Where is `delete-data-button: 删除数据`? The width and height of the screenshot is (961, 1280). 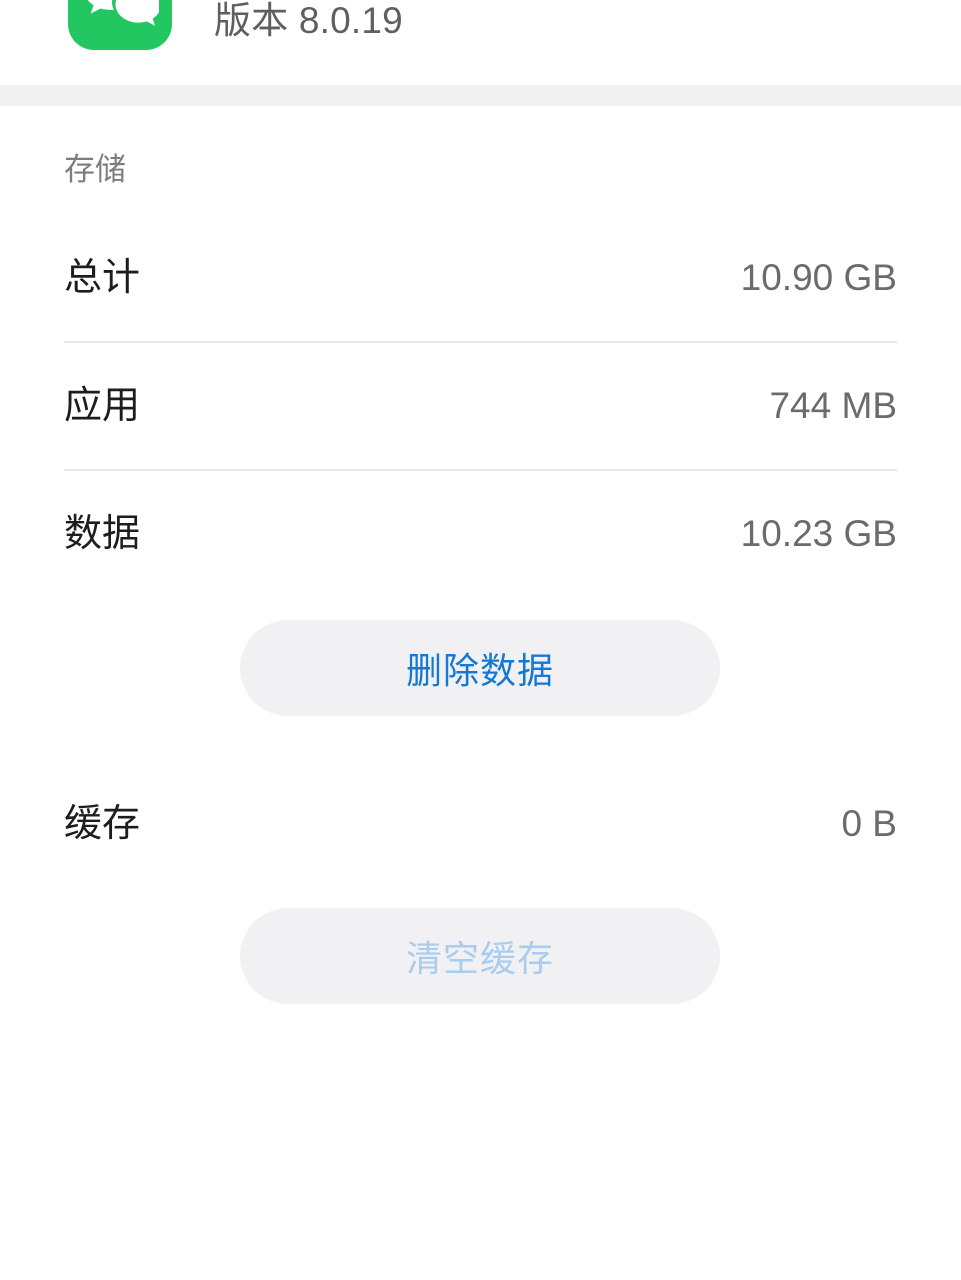 delete-data-button: 删除数据 is located at coordinates (480, 668).